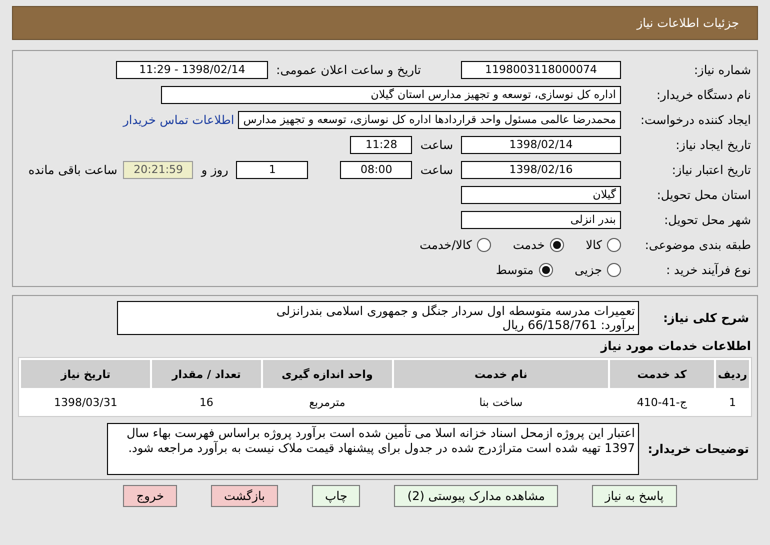 The height and width of the screenshot is (545, 770). What do you see at coordinates (687, 23) in the screenshot?
I see `page-title: جزئیات اطلاعات نیاز` at bounding box center [687, 23].